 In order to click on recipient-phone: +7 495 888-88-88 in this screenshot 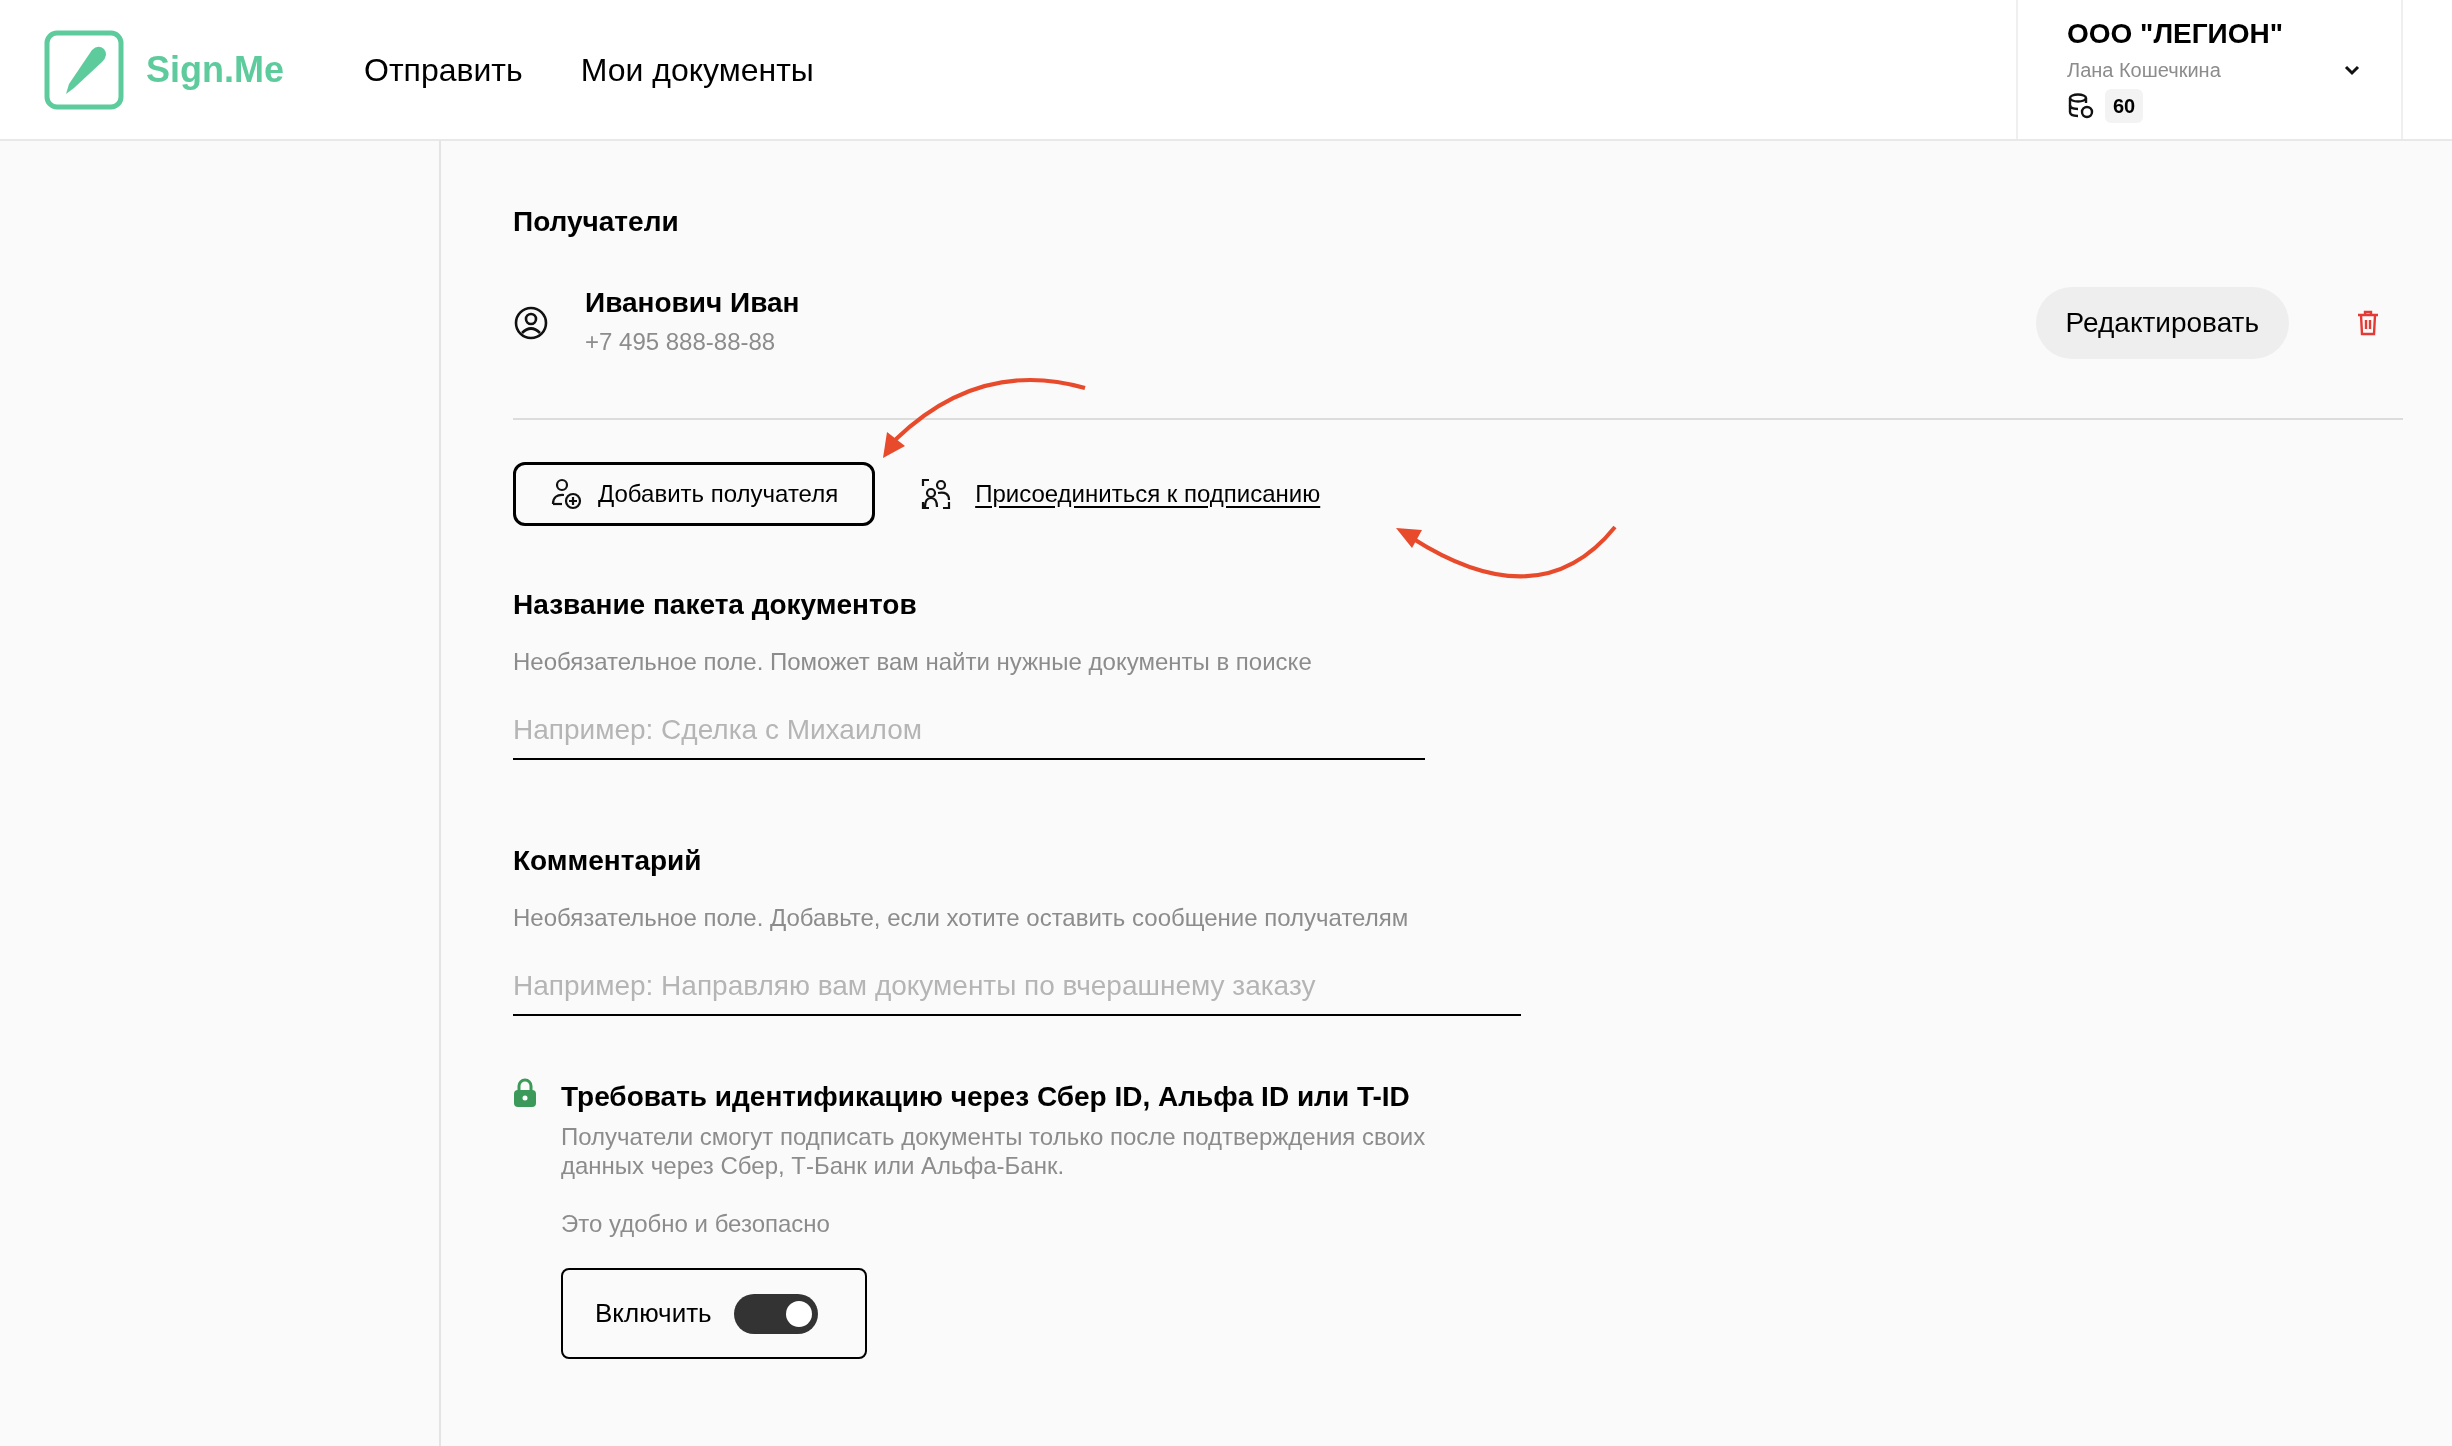, I will do `click(681, 342)`.